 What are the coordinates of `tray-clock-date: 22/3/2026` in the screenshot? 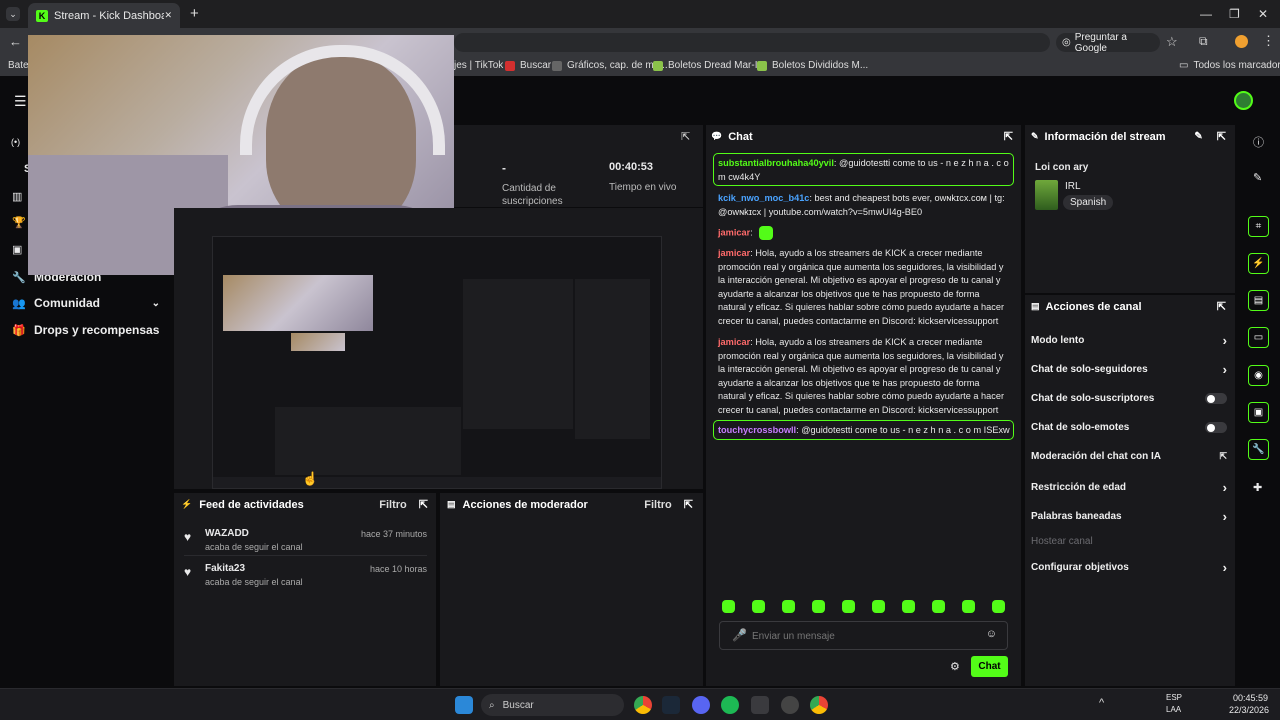 It's located at (1249, 710).